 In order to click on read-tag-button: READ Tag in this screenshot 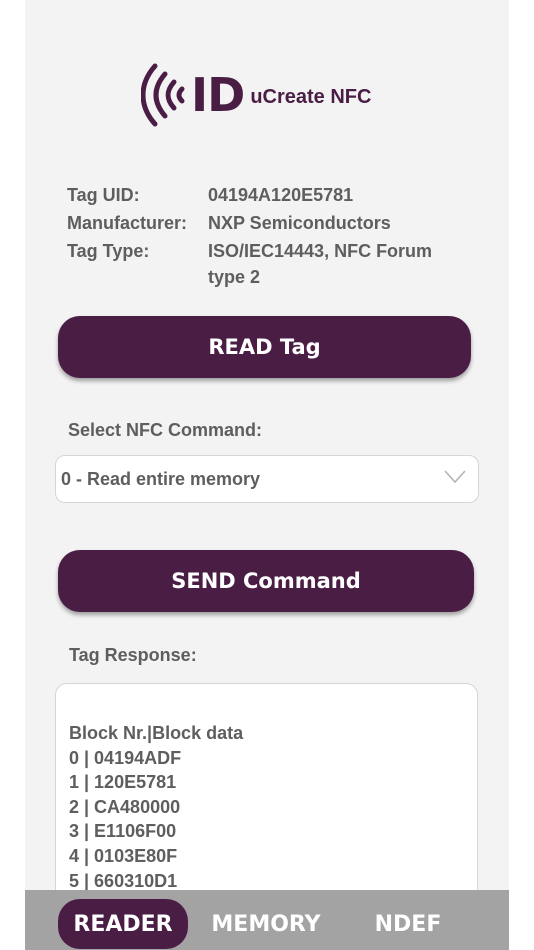, I will do `click(264, 347)`.